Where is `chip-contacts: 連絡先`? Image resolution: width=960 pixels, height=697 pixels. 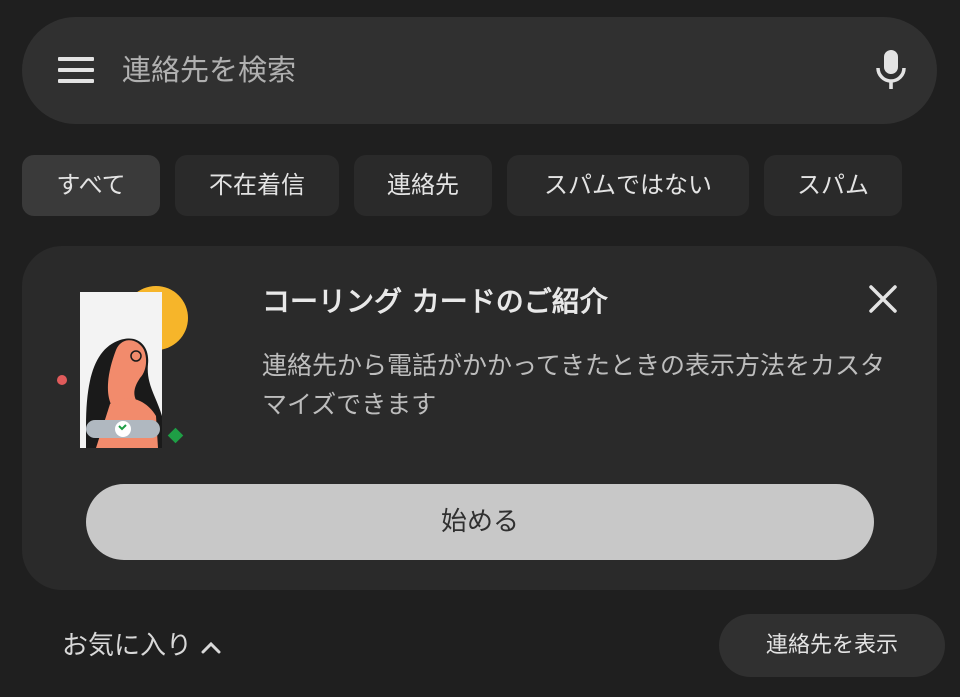 chip-contacts: 連絡先 is located at coordinates (423, 185).